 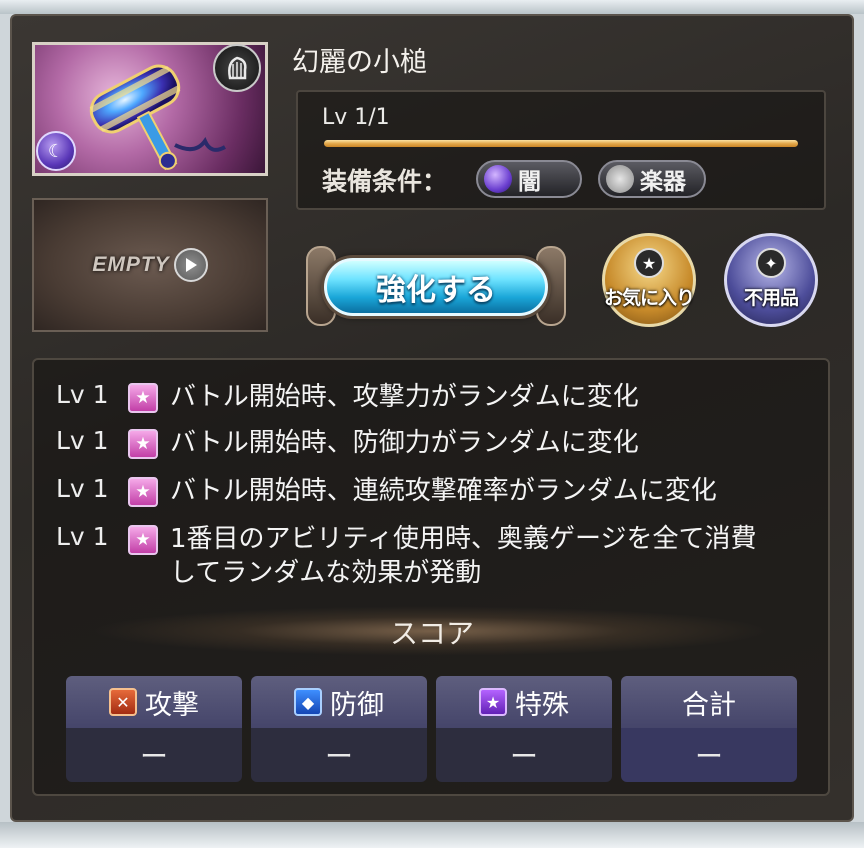 I want to click on play-icon, so click(x=190, y=265).